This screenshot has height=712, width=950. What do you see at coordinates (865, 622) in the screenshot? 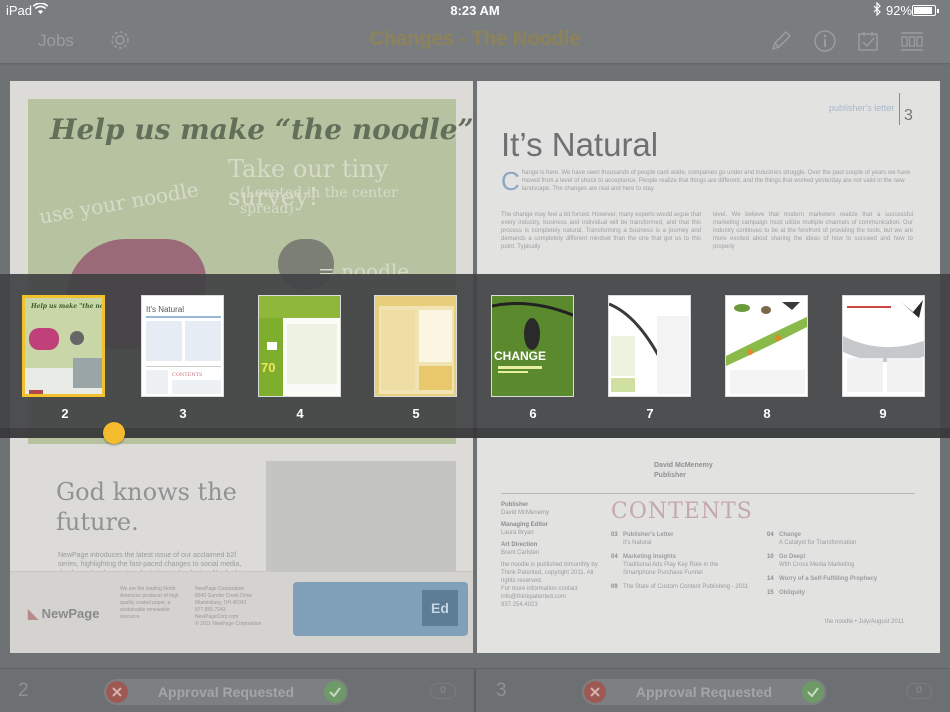
I see `right-footer: the noodle • July/August 2011` at bounding box center [865, 622].